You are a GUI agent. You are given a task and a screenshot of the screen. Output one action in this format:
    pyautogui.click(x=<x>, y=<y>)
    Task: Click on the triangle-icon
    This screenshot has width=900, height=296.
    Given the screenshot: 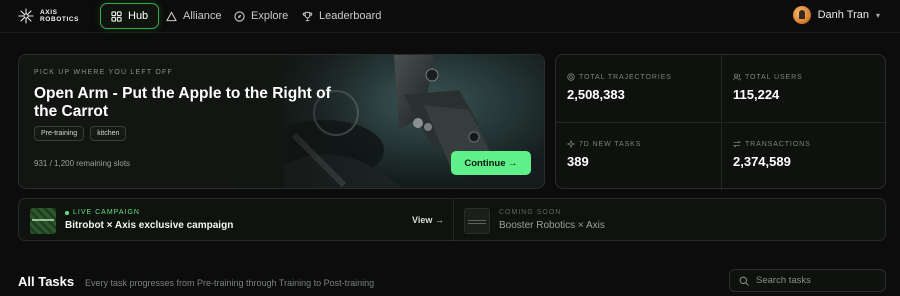 What is the action you would take?
    pyautogui.click(x=171, y=16)
    